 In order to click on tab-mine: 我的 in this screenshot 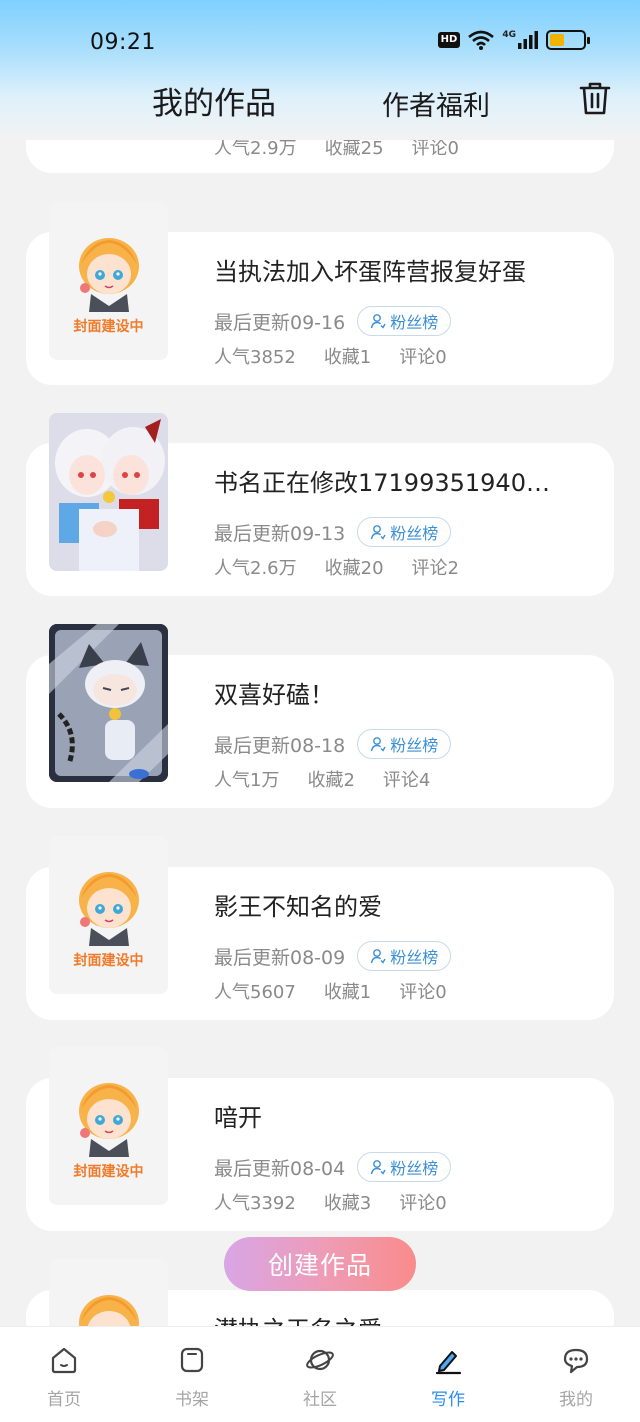, I will do `click(576, 1374)`.